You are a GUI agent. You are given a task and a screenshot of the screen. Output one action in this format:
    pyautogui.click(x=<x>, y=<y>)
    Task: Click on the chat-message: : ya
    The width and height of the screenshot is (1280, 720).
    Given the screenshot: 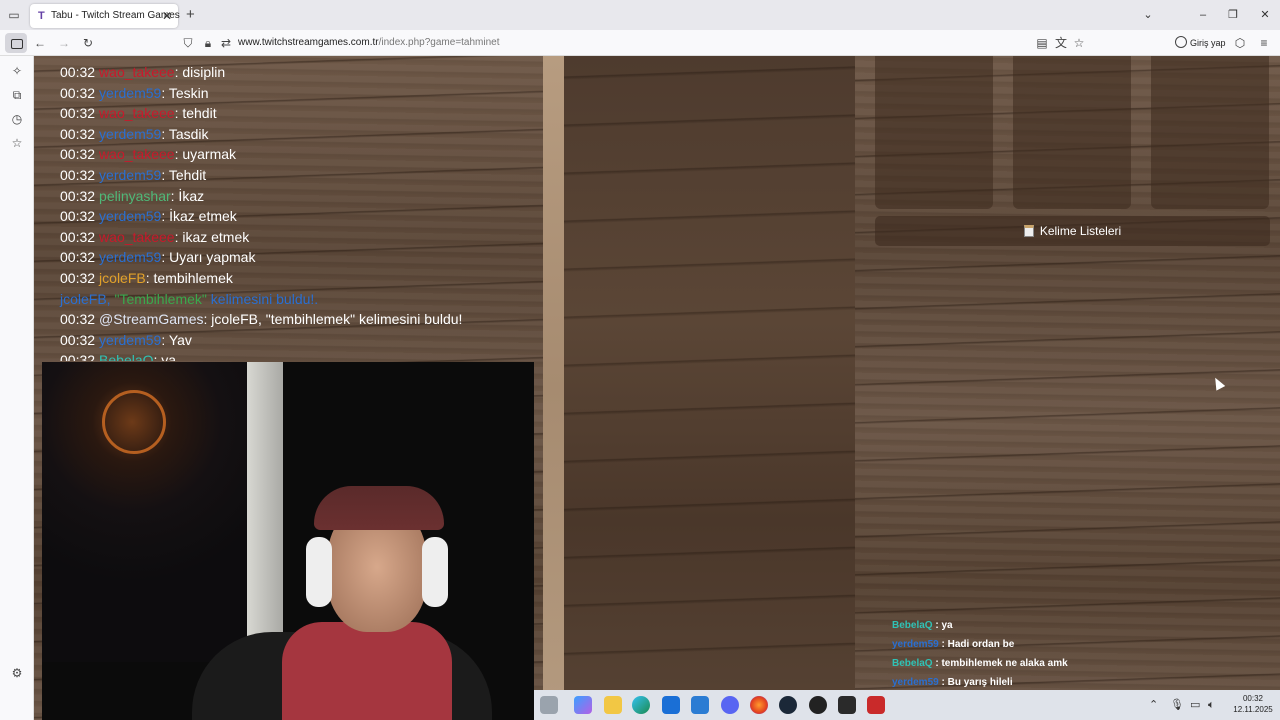 What is the action you would take?
    pyautogui.click(x=165, y=357)
    